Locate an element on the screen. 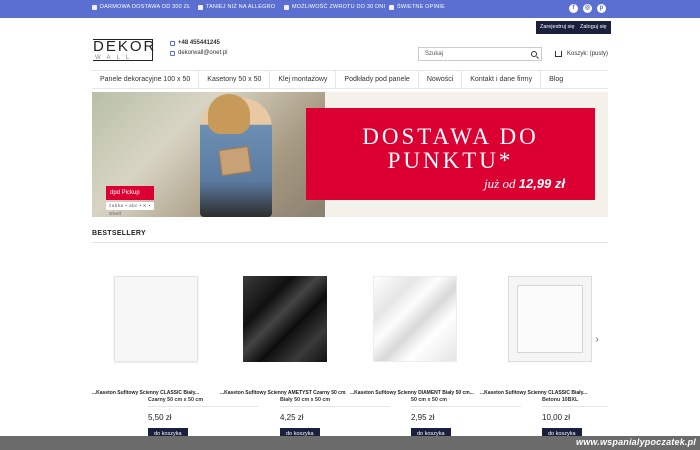 Image resolution: width=700 pixels, height=450 pixels. search-input: Szukaj is located at coordinates (480, 54).